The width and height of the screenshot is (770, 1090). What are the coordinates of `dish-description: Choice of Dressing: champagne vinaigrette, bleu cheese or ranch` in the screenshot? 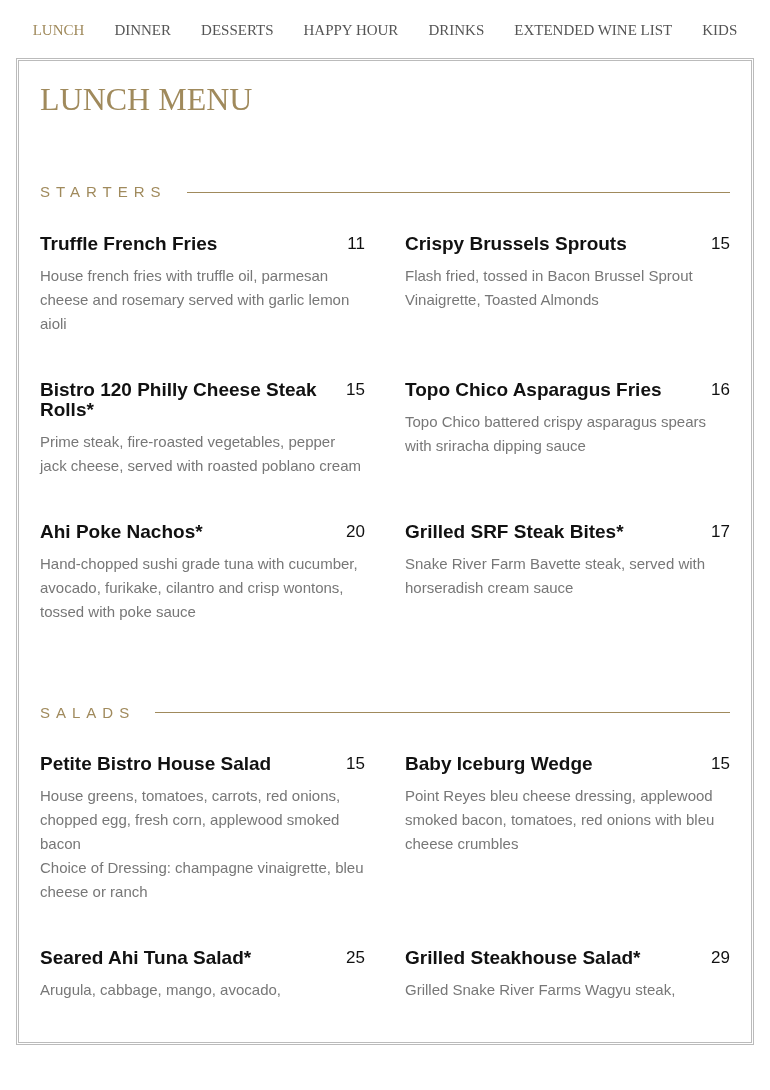 It's located at (202, 880).